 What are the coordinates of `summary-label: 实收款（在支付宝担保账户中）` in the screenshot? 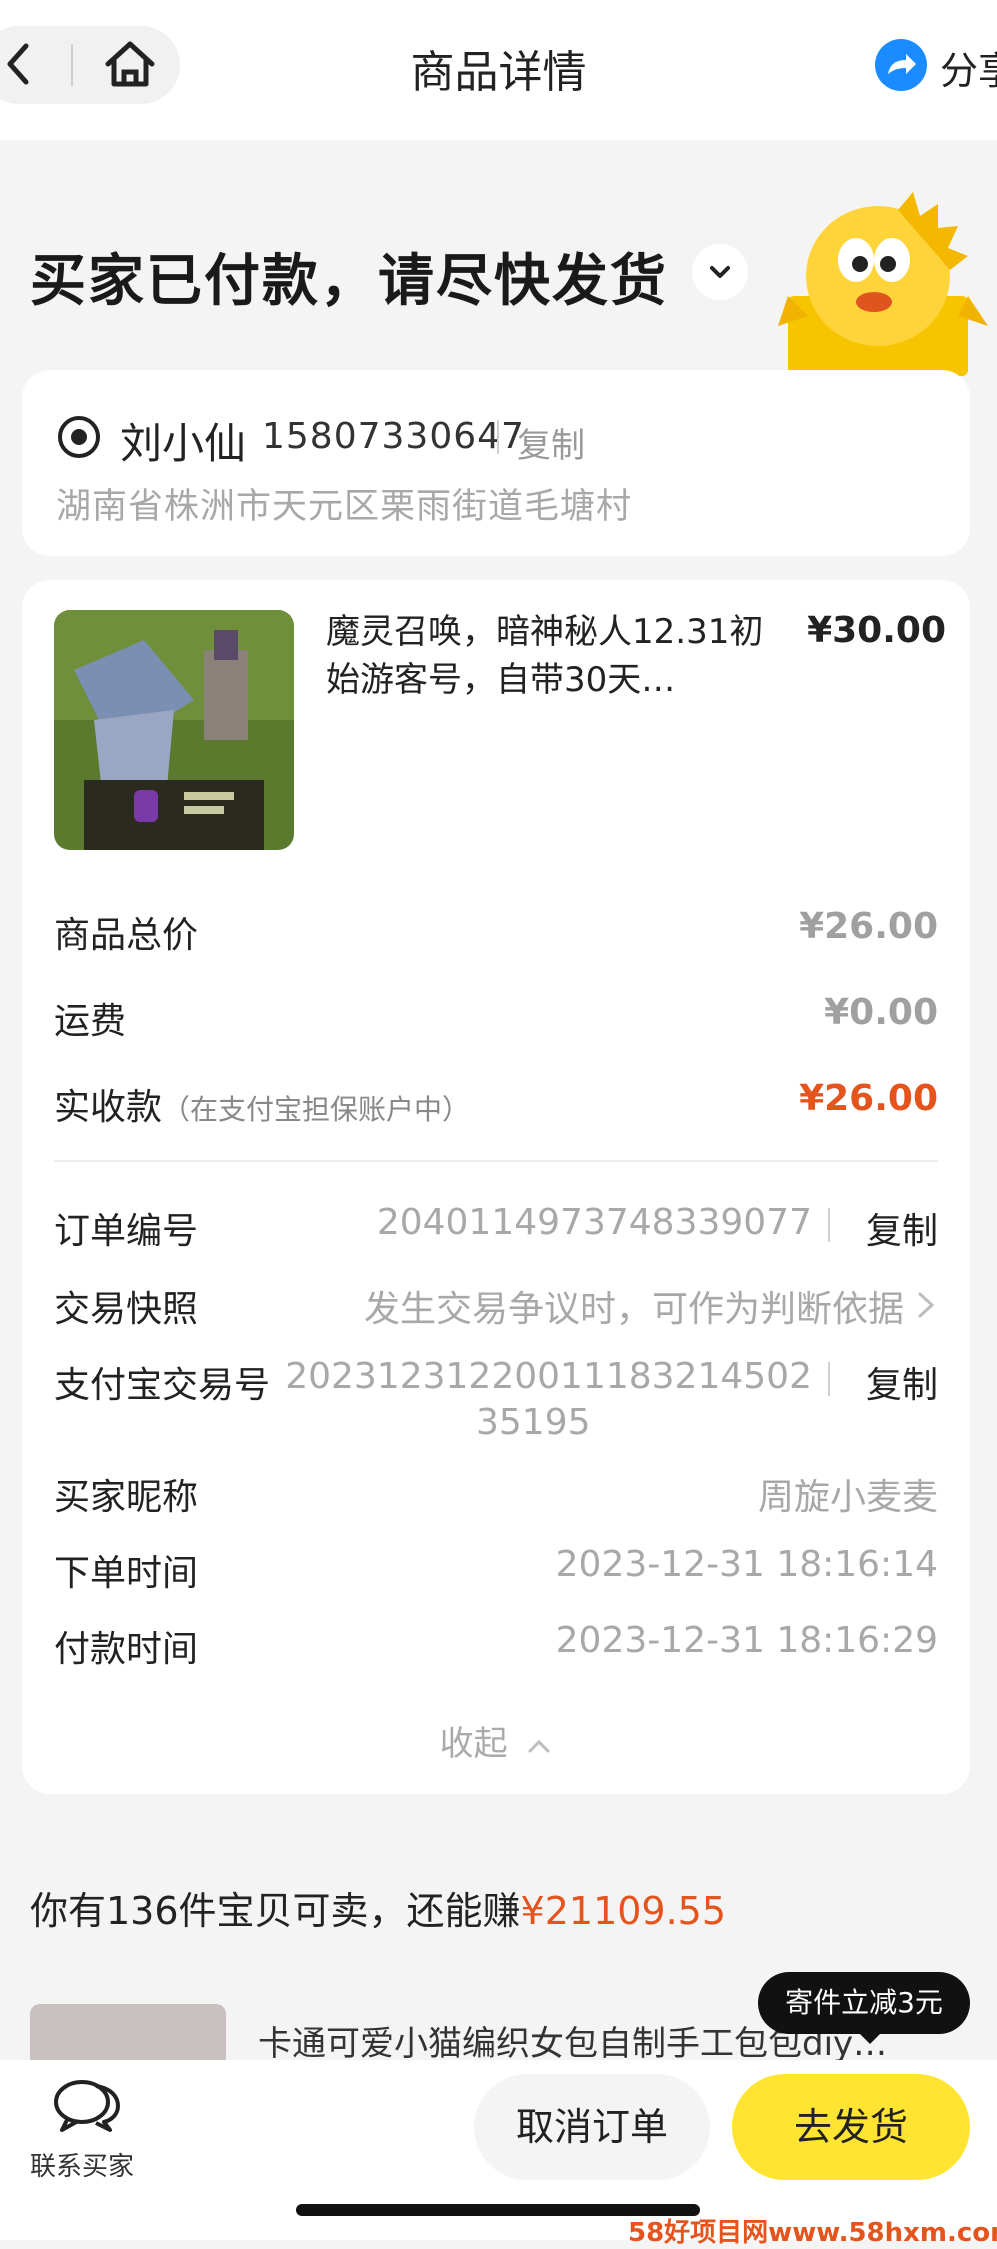 It's located at (262, 1107).